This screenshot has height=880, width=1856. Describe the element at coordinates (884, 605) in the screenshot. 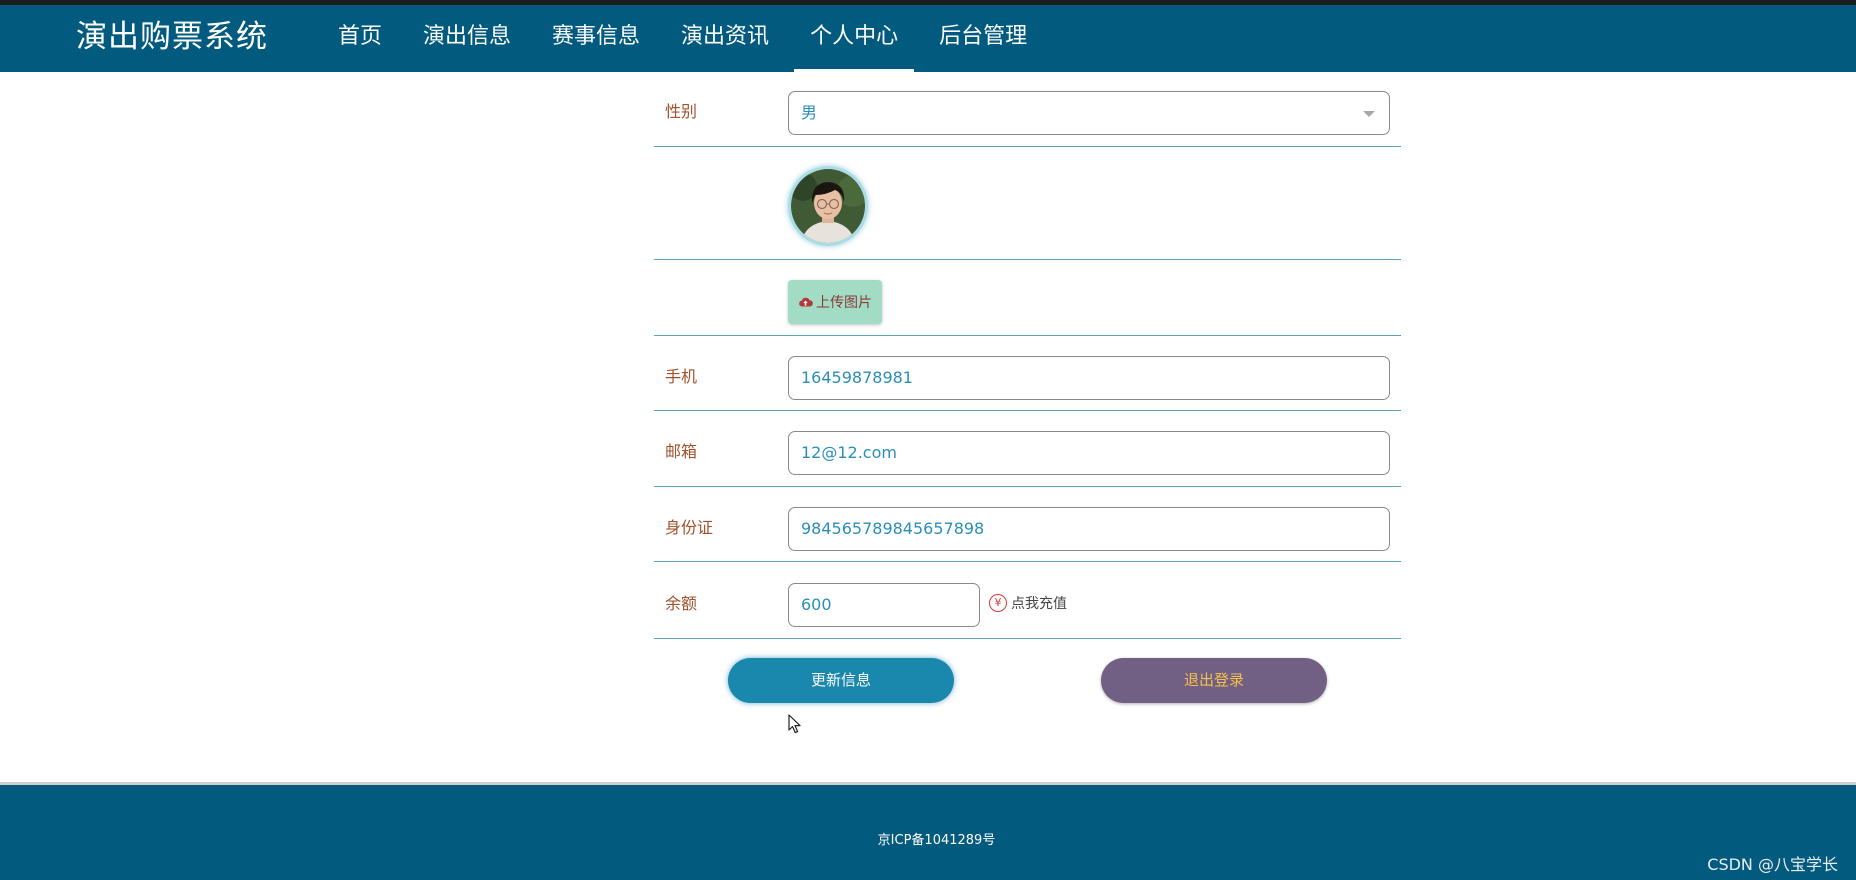

I see `balance-input: 600` at that location.